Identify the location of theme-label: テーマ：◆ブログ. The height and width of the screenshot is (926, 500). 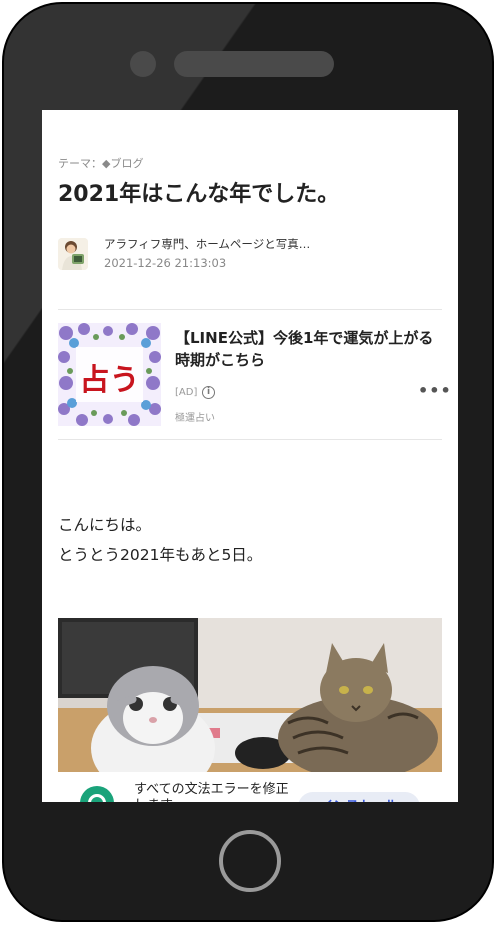
(100, 163).